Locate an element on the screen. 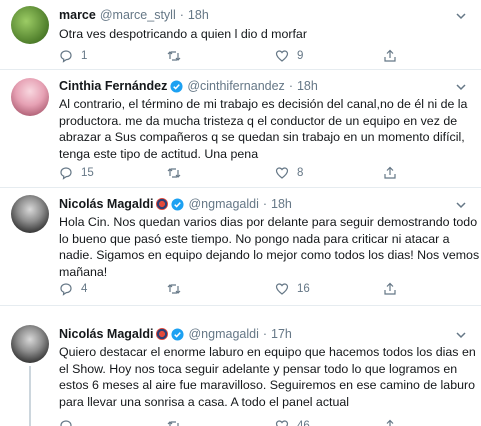 The image size is (481, 426). reply-button: 15 is located at coordinates (113, 173).